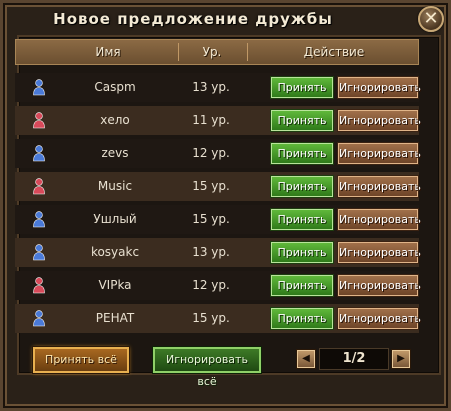 The image size is (451, 411). I want to click on table-row: zevs 12 ур. Принять Игнорировать, so click(218, 153).